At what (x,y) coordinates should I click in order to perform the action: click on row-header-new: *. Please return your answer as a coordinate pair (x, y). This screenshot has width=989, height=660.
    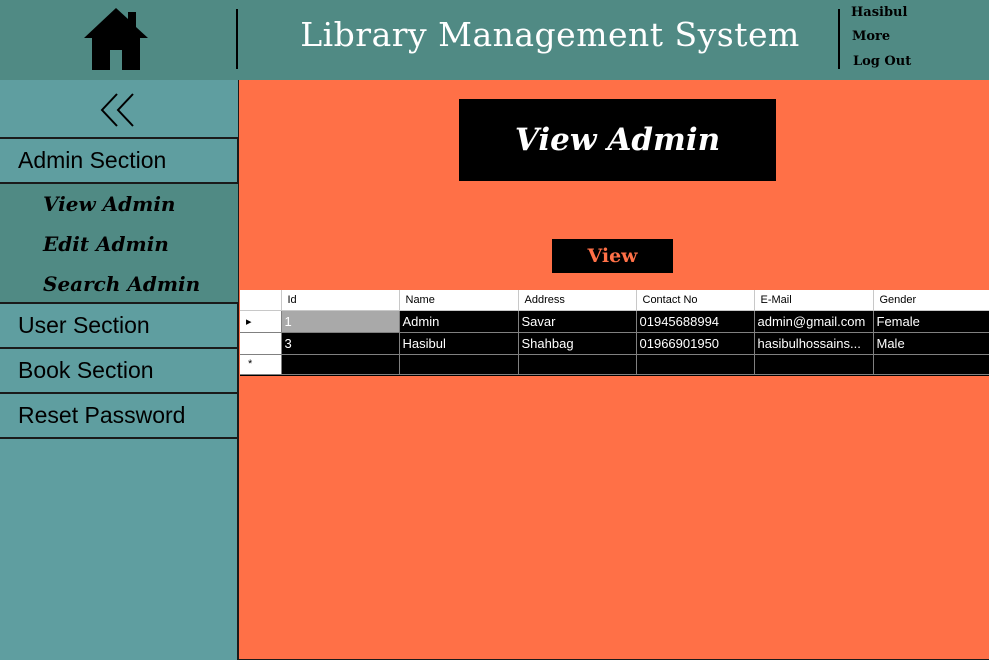
    Looking at the image, I should click on (261, 364).